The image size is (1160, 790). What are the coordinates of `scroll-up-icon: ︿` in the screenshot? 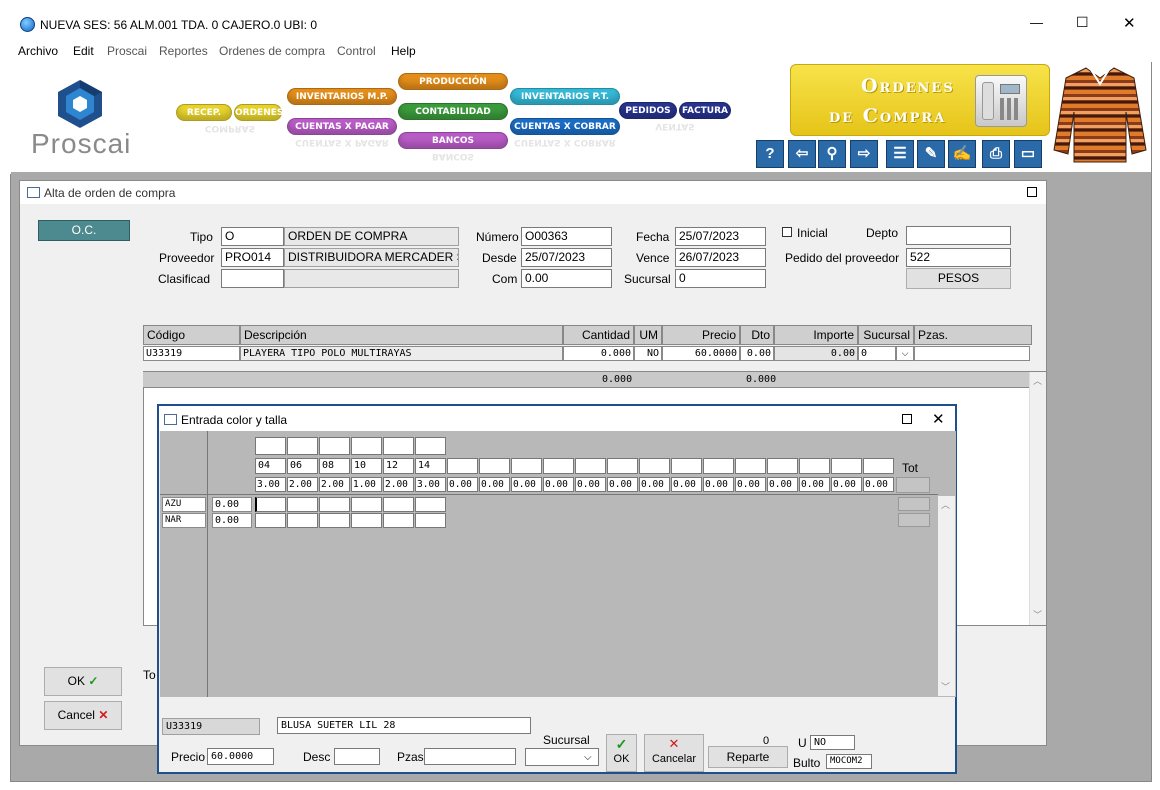 It's located at (1037, 380).